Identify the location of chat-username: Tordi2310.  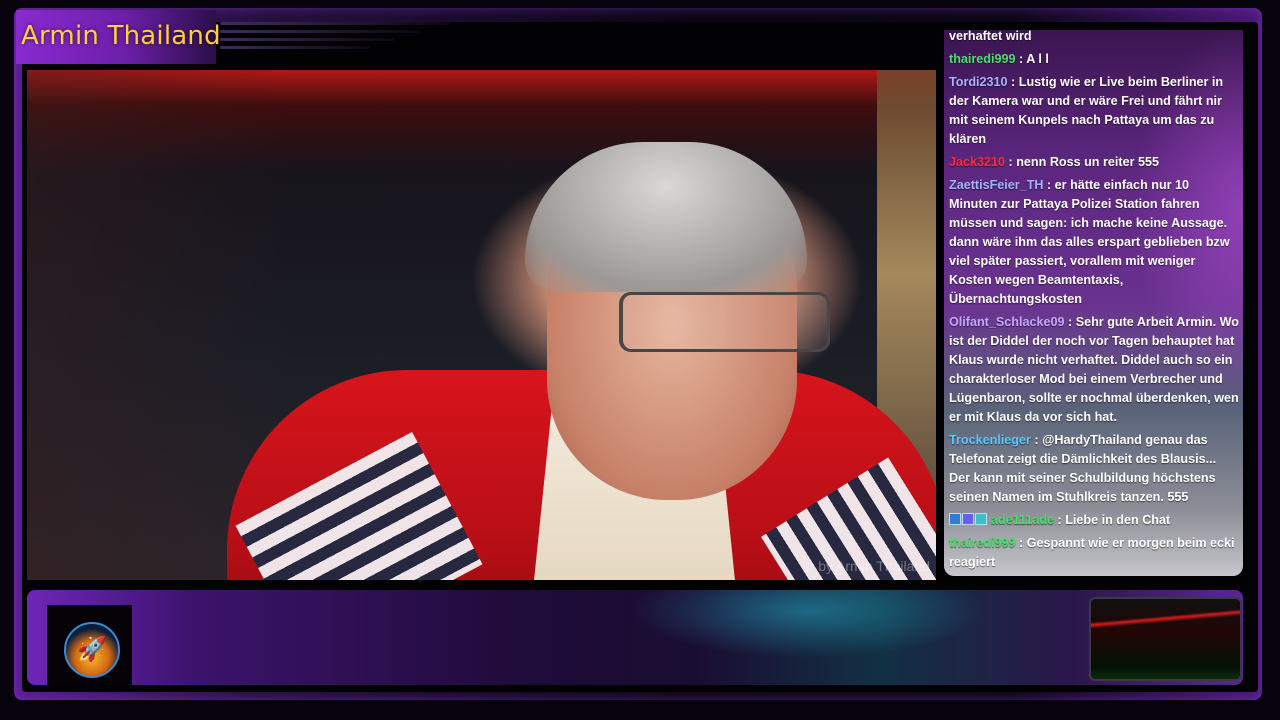
(978, 82).